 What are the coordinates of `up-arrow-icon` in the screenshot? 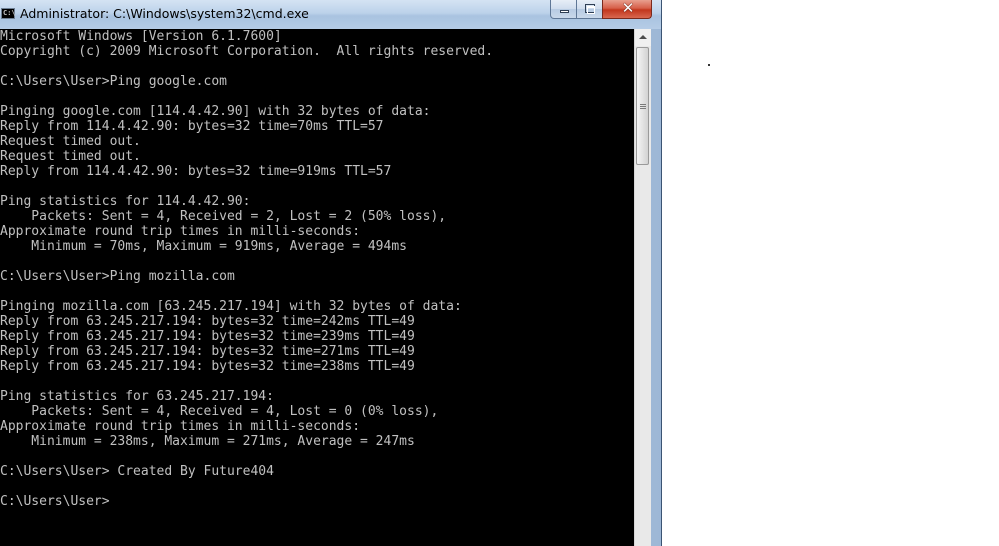 It's located at (643, 37).